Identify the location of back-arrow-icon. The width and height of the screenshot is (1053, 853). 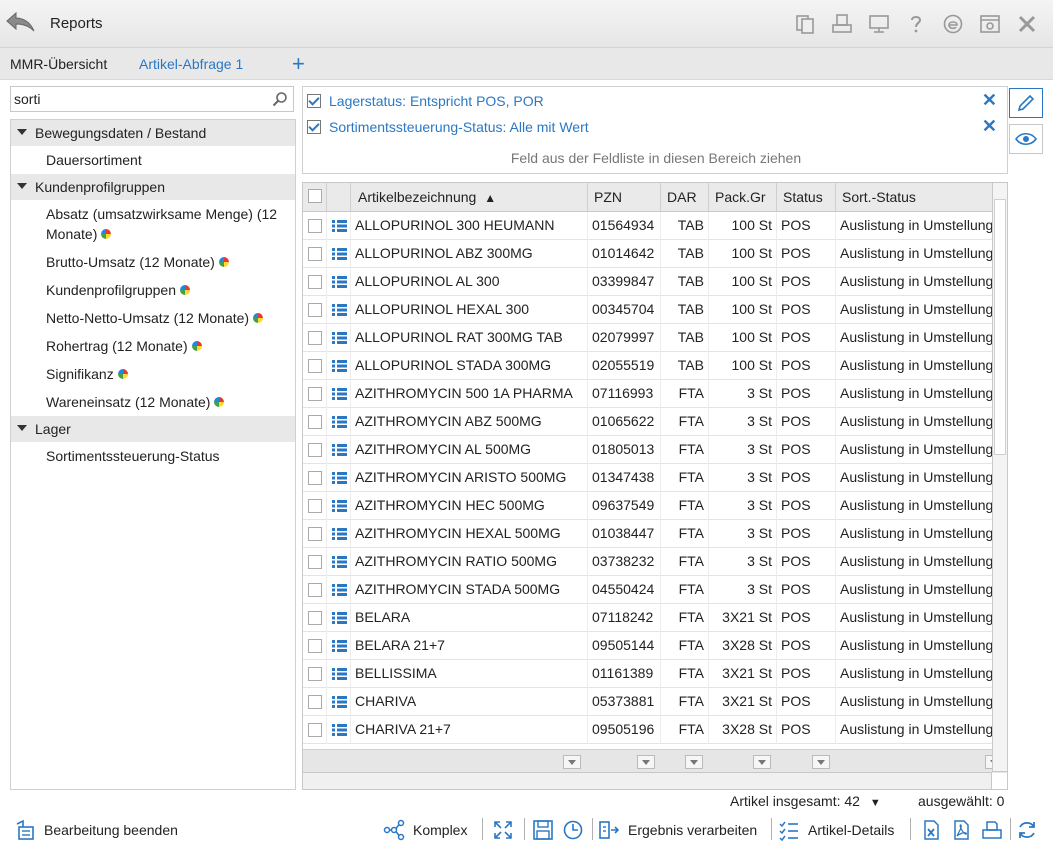
(21, 23).